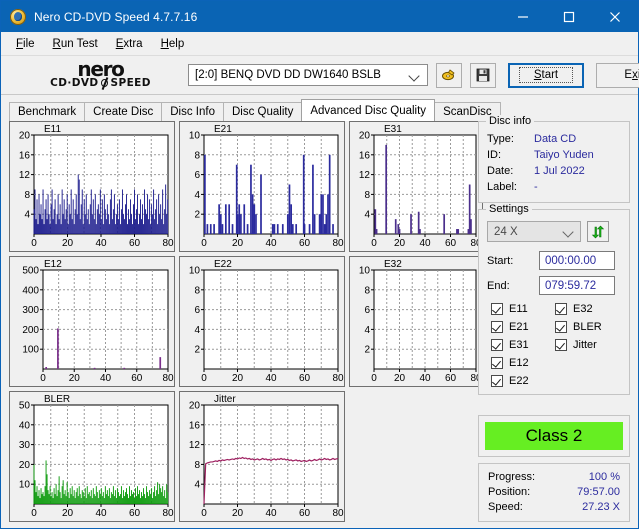  What do you see at coordinates (502, 187) in the screenshot?
I see `disc-info-label-key: Label:` at bounding box center [502, 187].